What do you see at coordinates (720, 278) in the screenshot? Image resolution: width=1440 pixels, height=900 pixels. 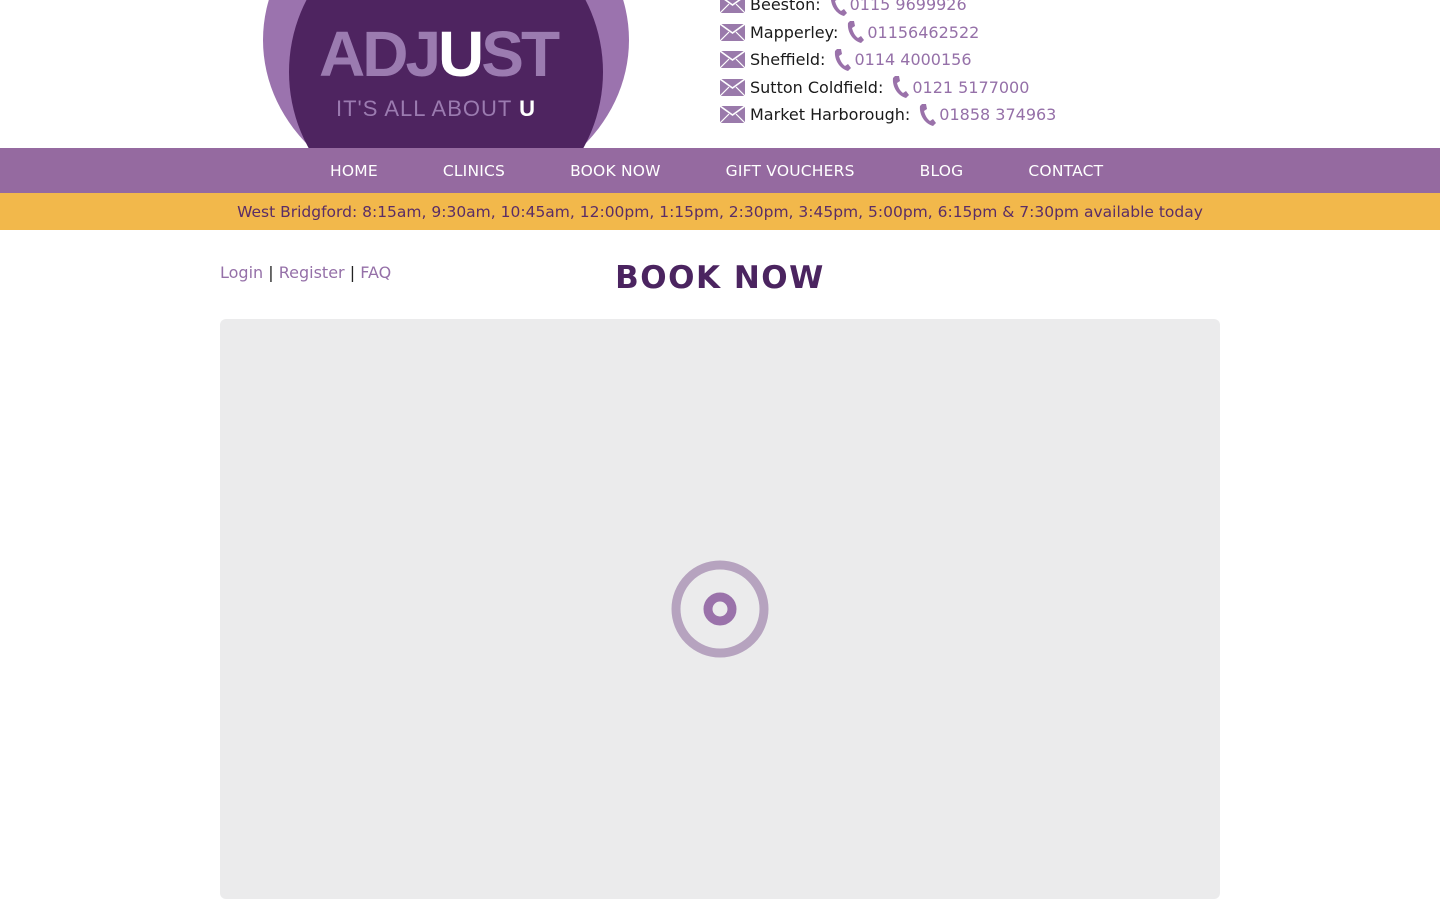 I see `page-title: BOOK NOW` at bounding box center [720, 278].